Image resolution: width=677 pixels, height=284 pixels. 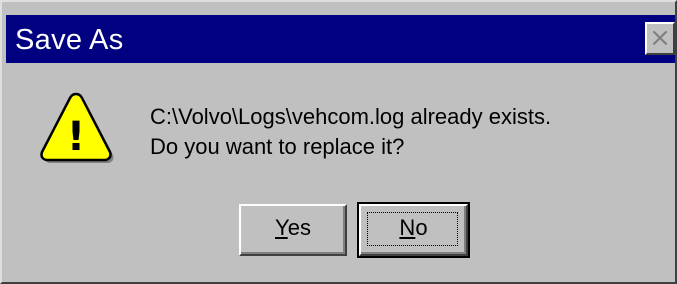 I want to click on message-line-1: C:\Volvo\Logs\vehcom.log already exists., so click(x=351, y=116).